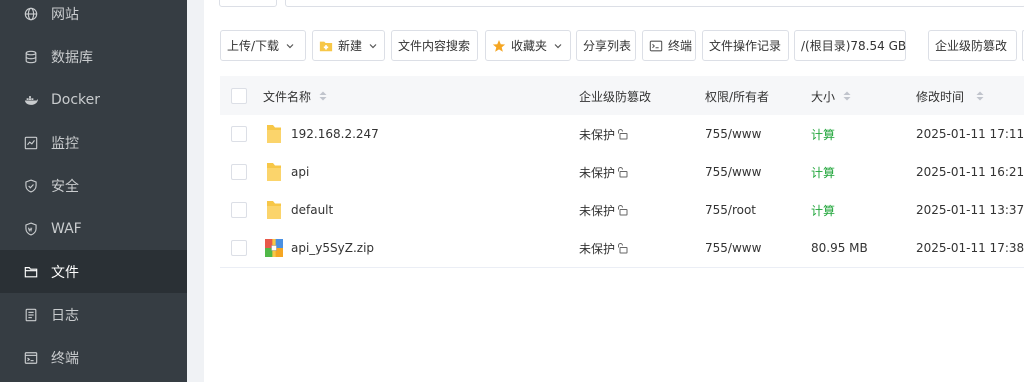 This screenshot has height=382, width=1024. What do you see at coordinates (326, 46) in the screenshot?
I see `new-folder-icon` at bounding box center [326, 46].